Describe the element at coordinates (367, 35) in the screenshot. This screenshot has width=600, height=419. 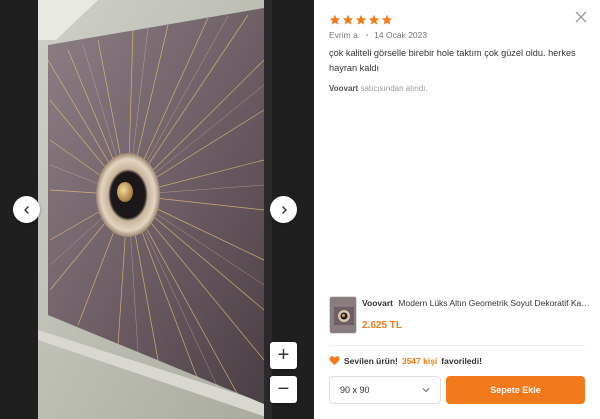
I see `separator-dot` at that location.